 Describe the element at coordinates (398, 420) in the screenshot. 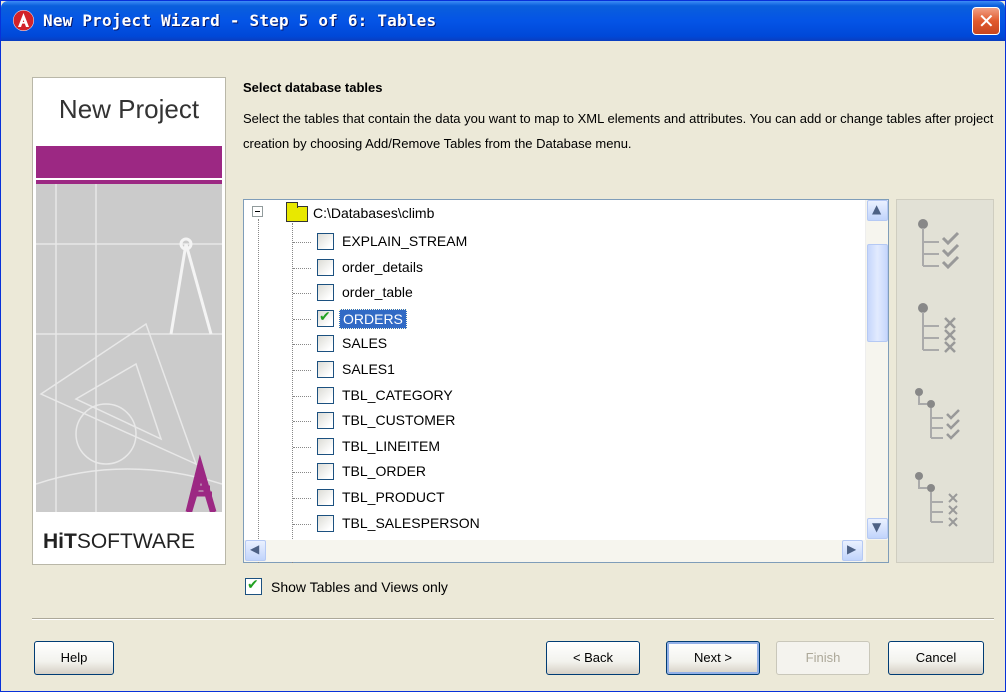

I see `table-name: TBL_CUSTOMER` at that location.